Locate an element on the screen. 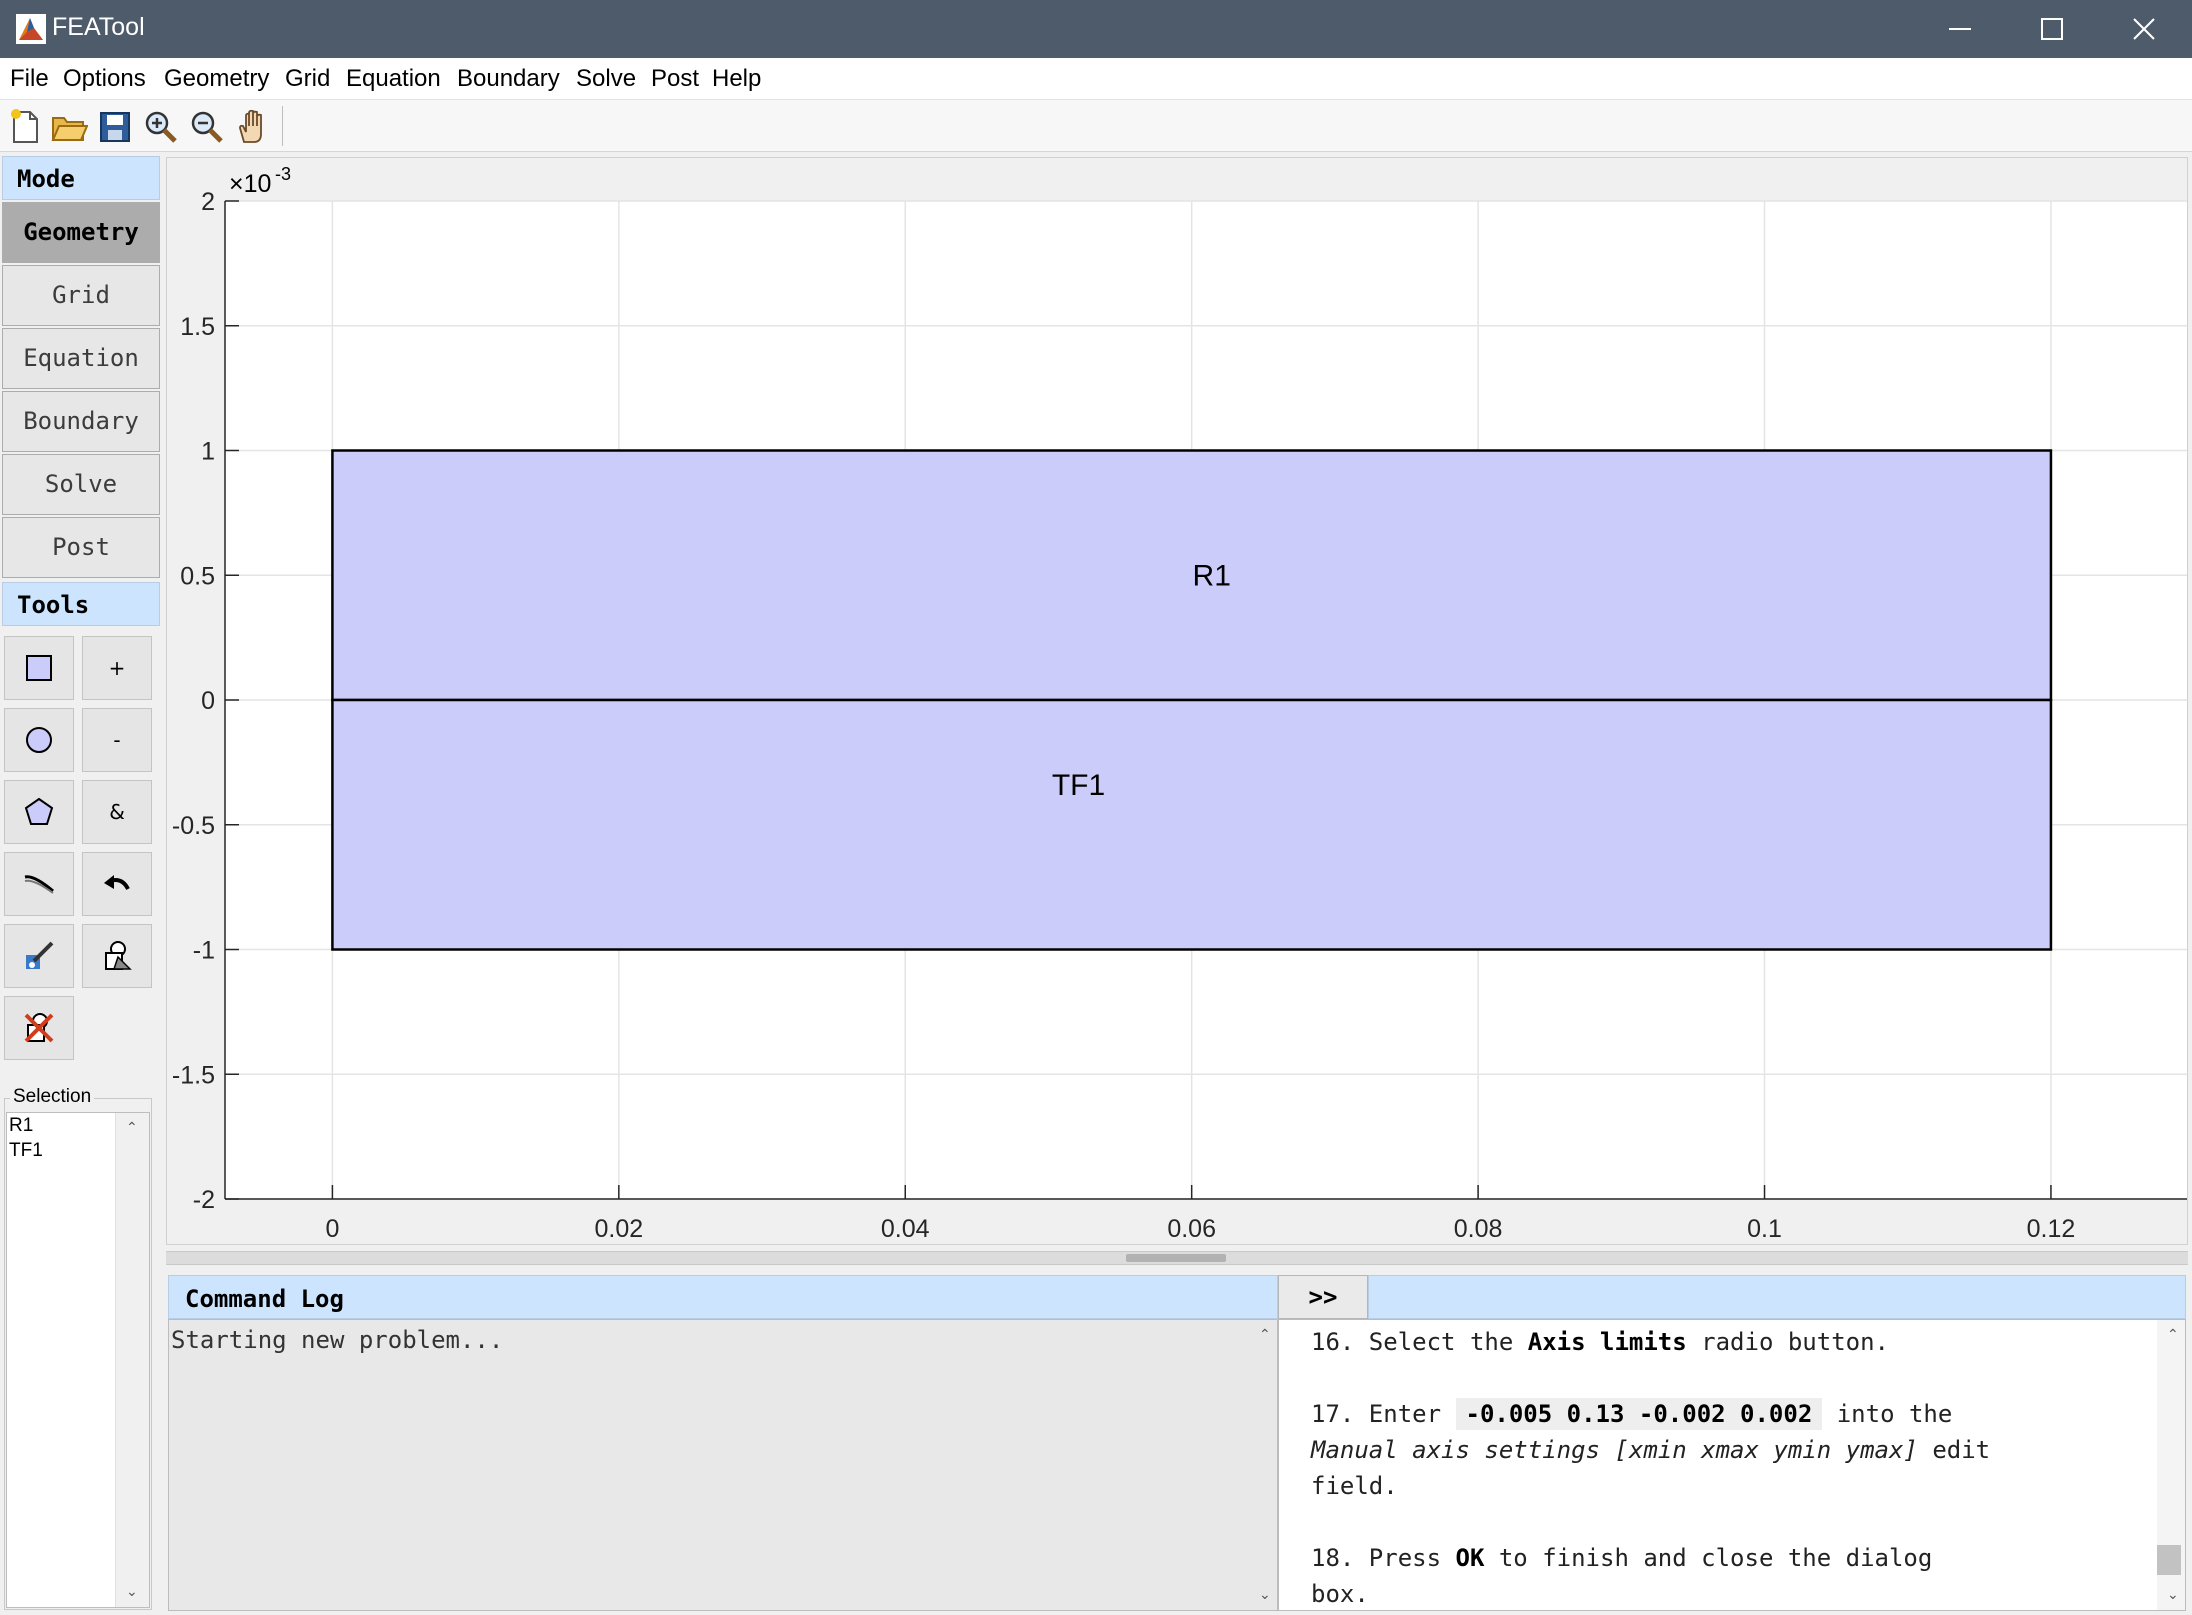  menu-boundary: Boundary is located at coordinates (508, 79).